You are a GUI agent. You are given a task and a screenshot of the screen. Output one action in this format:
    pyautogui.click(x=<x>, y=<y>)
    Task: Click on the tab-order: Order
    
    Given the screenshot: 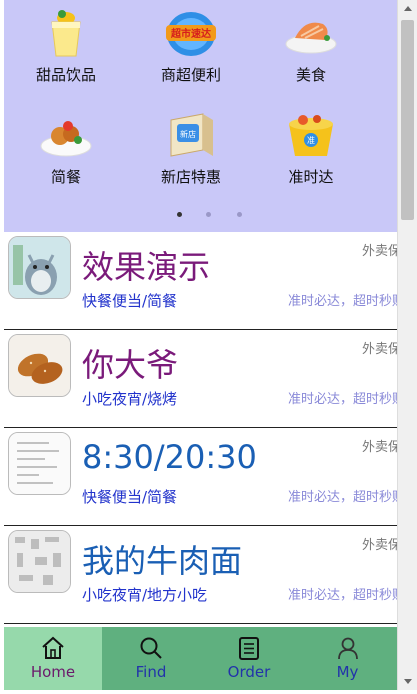 What is the action you would take?
    pyautogui.click(x=249, y=658)
    